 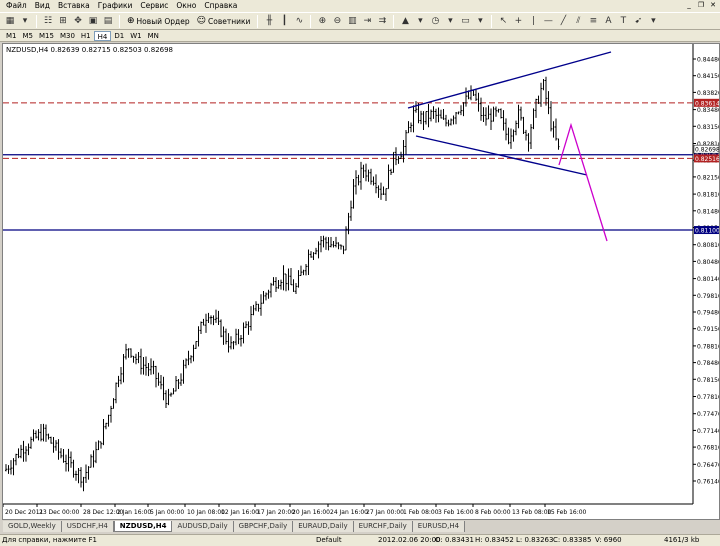 What do you see at coordinates (682, 540) in the screenshot?
I see `status-traffic: 4161/3 kb` at bounding box center [682, 540].